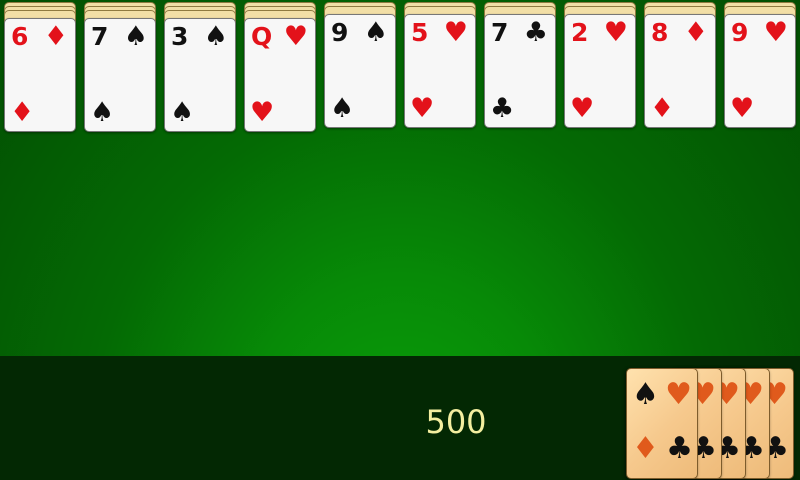 Image resolution: width=800 pixels, height=480 pixels. Describe the element at coordinates (456, 422) in the screenshot. I see `score-display: 500` at that location.